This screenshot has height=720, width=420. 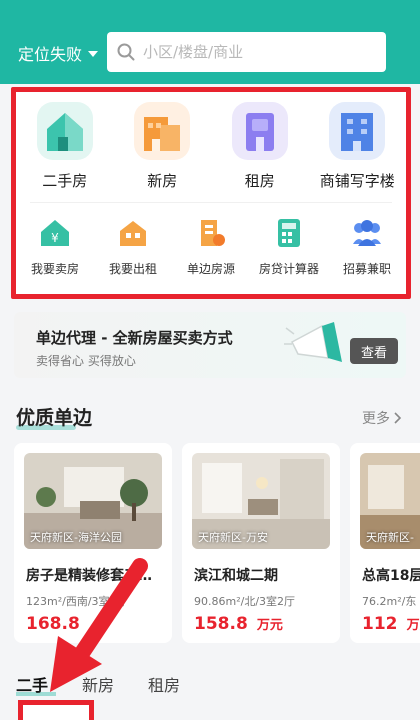 What do you see at coordinates (380, 624) in the screenshot?
I see `price-value: 112` at bounding box center [380, 624].